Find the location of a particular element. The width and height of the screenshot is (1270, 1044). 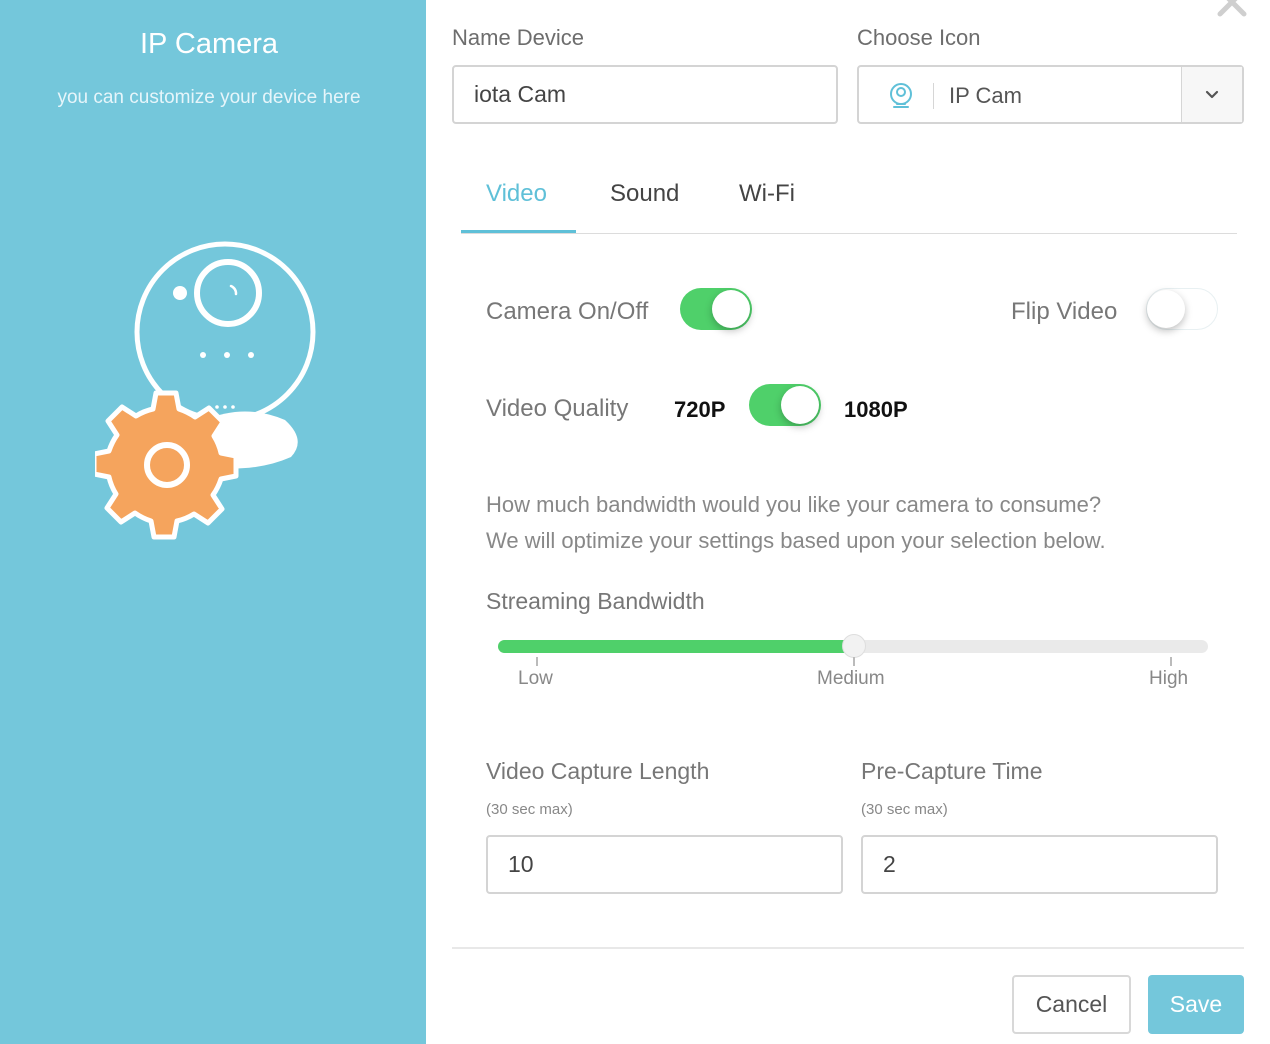

flip-video-label: Flip Video is located at coordinates (1064, 311).